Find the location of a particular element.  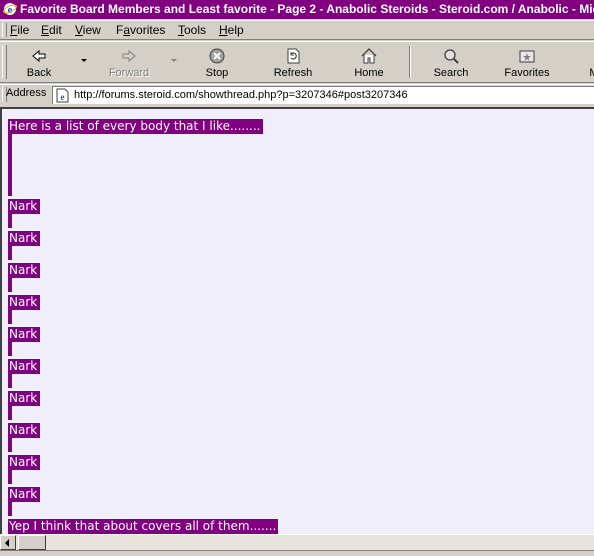

search-button: Search is located at coordinates (451, 62).